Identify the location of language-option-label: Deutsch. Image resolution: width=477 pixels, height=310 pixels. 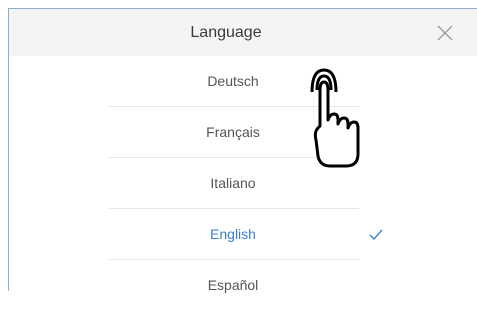
(233, 81).